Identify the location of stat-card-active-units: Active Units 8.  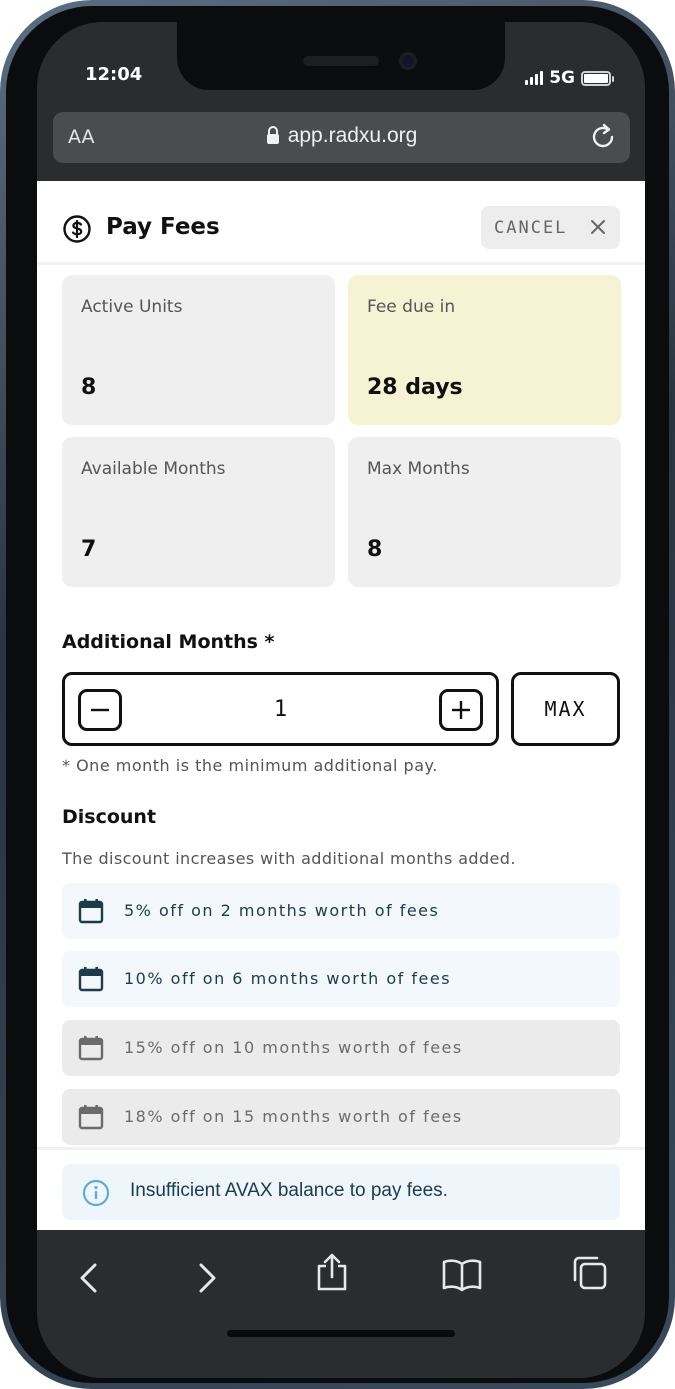
(198, 350).